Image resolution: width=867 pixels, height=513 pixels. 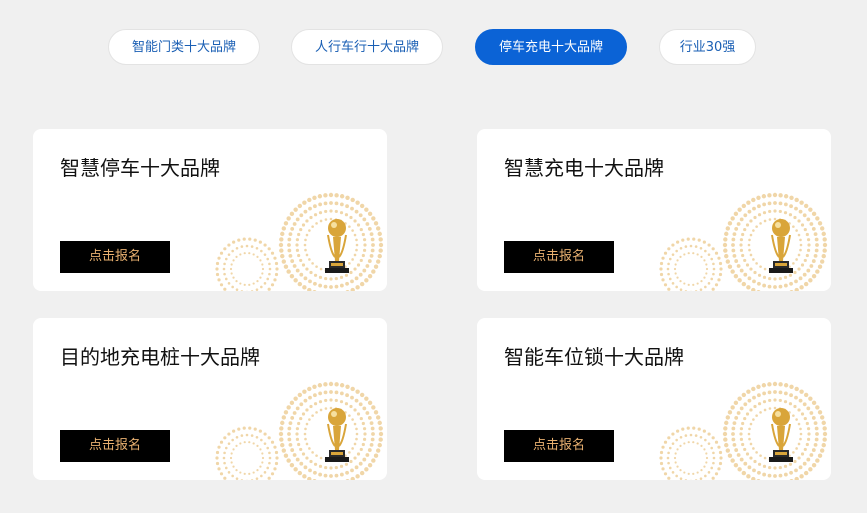 I want to click on category-tabs: 智能门类十大品牌 人行车行十大品牌 停车充电十大品牌 行业30强, so click(x=433, y=48).